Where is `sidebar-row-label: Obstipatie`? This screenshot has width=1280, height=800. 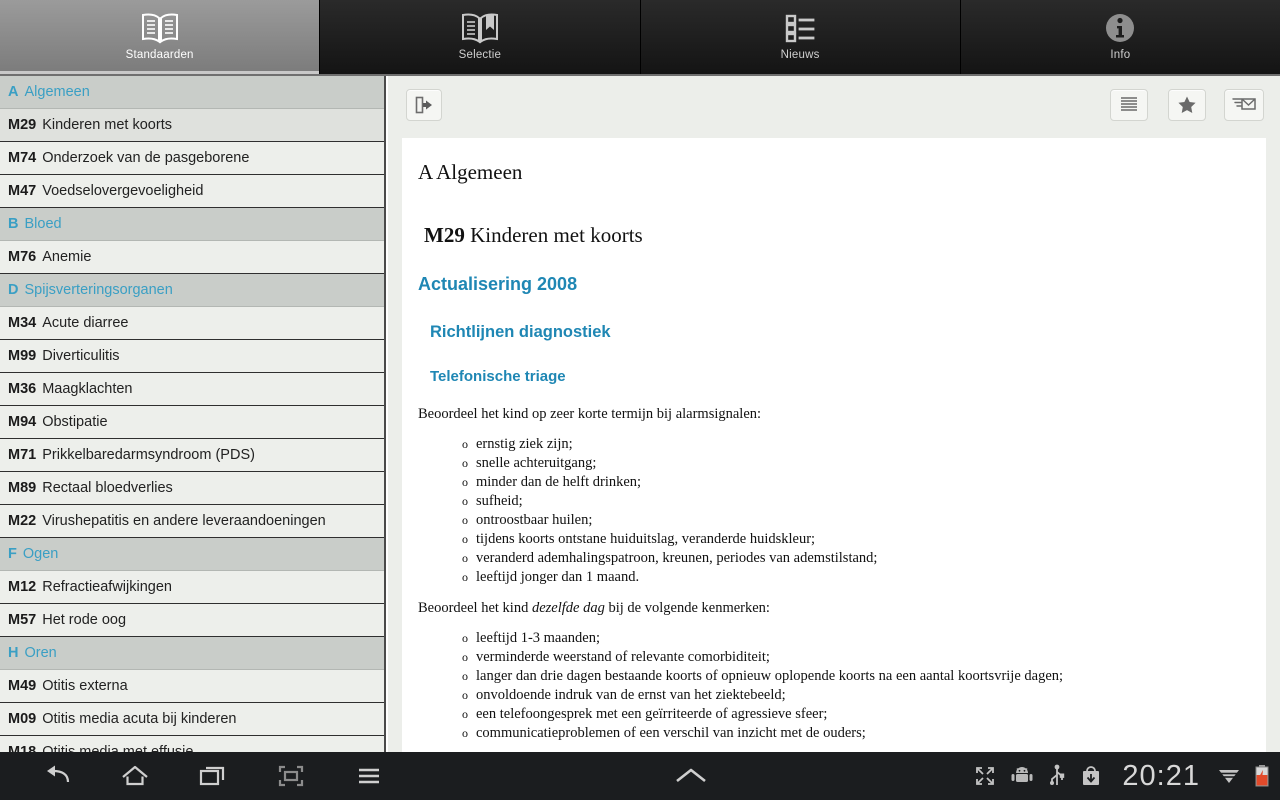 sidebar-row-label: Obstipatie is located at coordinates (75, 422).